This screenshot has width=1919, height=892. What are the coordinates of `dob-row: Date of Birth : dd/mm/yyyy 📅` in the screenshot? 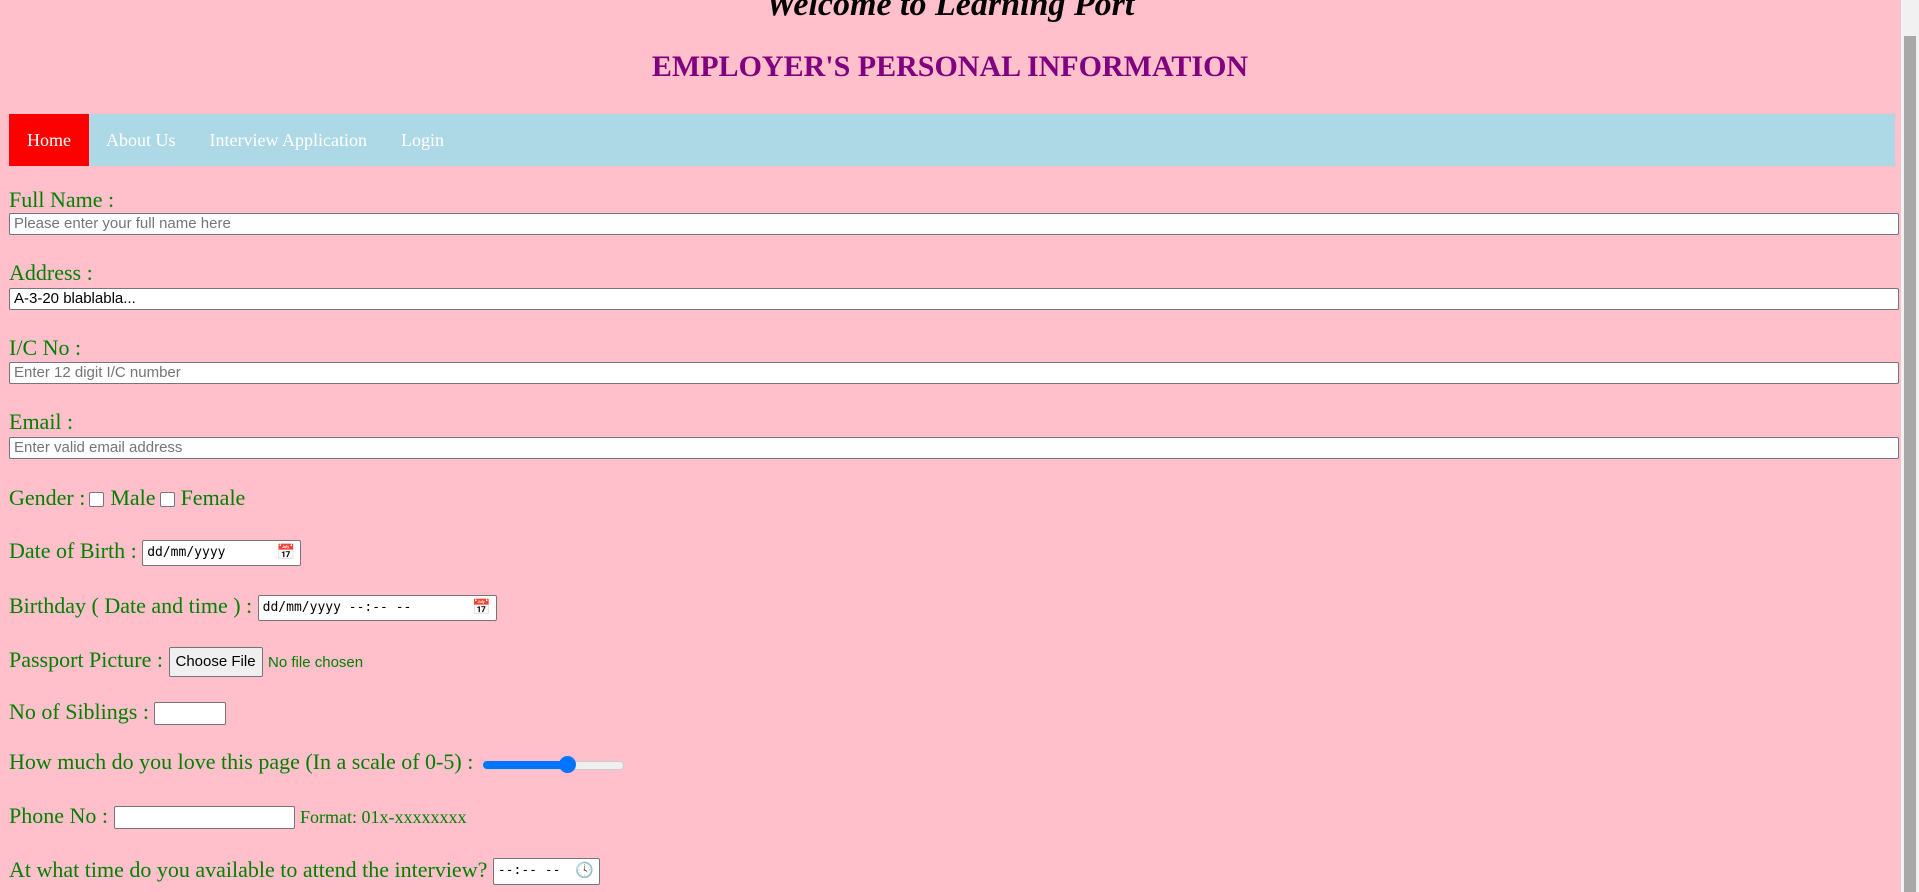 It's located at (155, 552).